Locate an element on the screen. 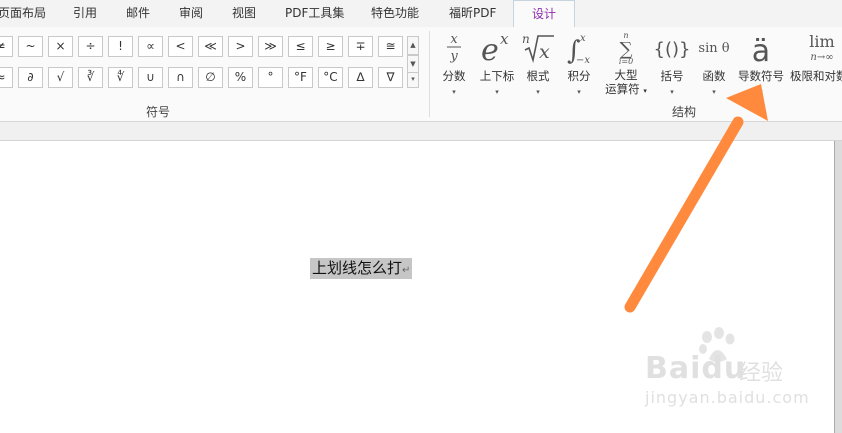 The height and width of the screenshot is (433, 842). svg-text: −x is located at coordinates (583, 60).